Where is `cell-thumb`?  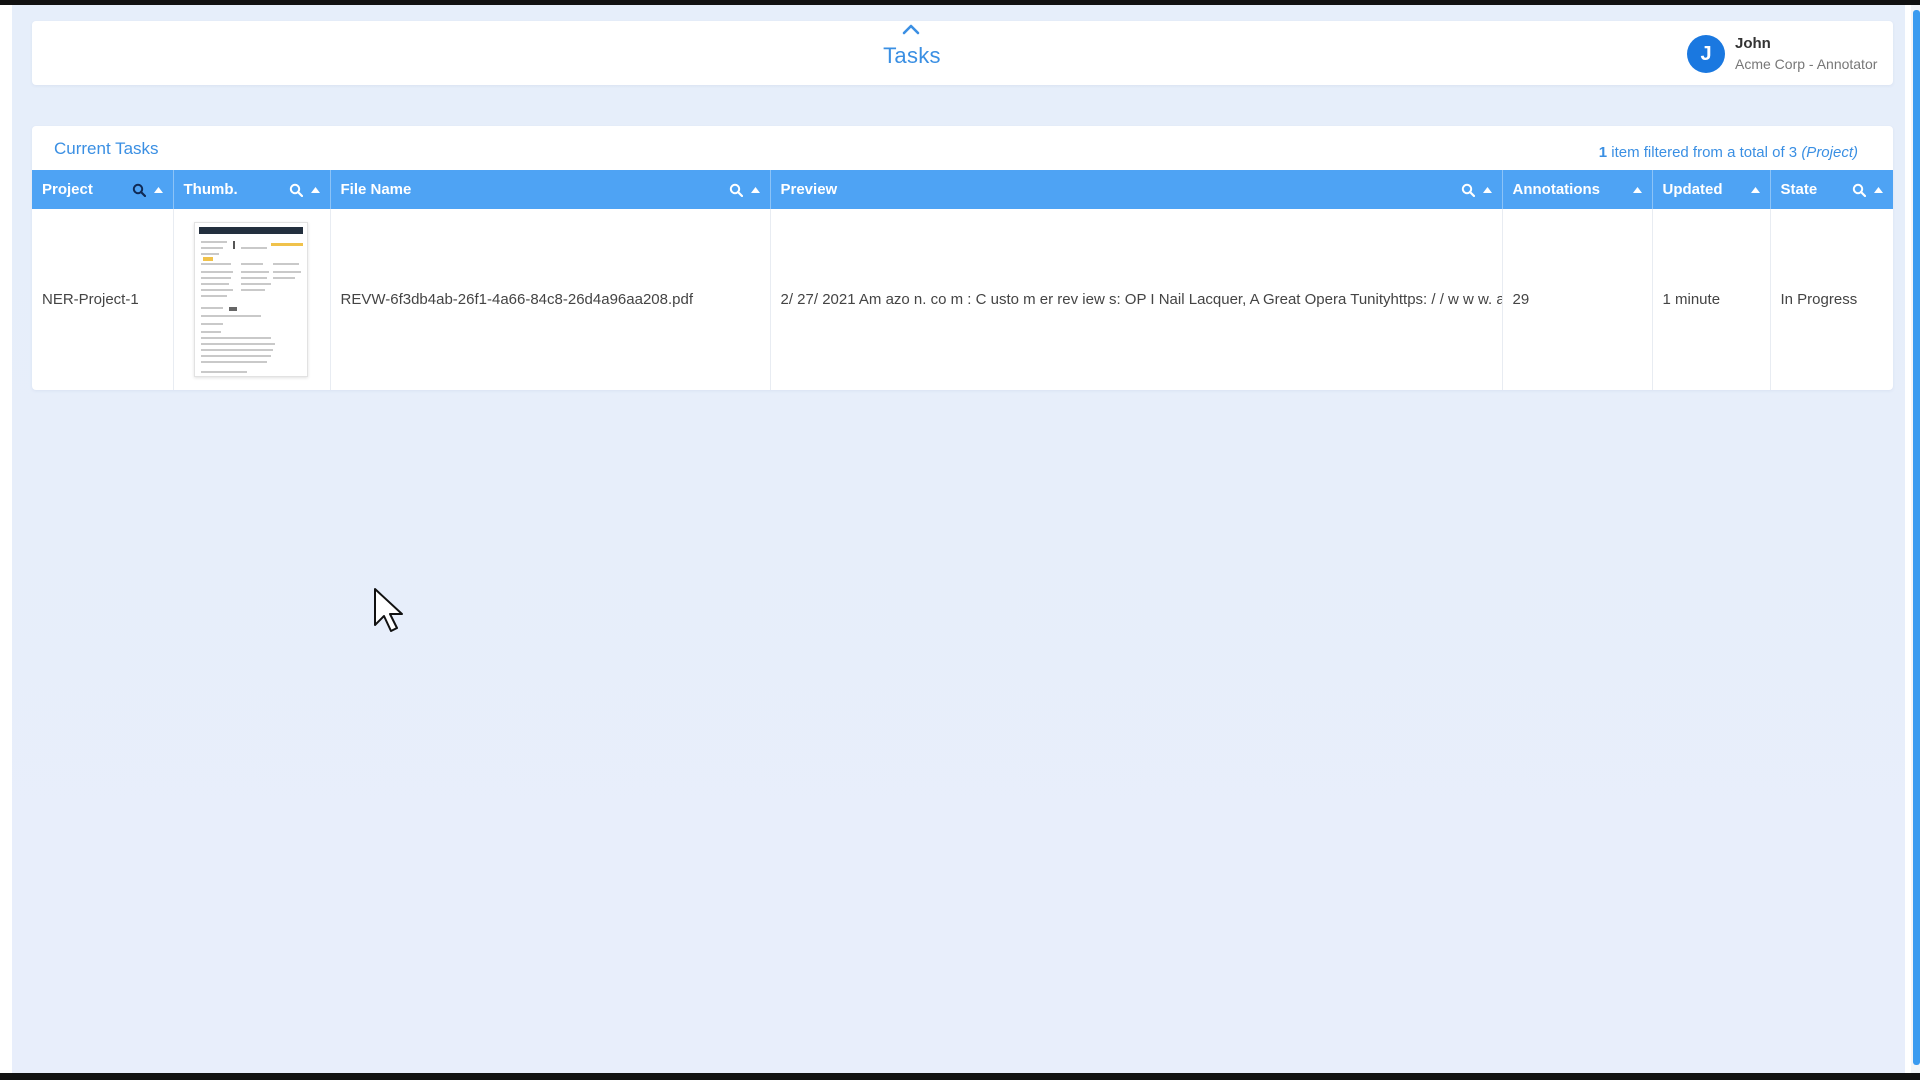
cell-thumb is located at coordinates (252, 299).